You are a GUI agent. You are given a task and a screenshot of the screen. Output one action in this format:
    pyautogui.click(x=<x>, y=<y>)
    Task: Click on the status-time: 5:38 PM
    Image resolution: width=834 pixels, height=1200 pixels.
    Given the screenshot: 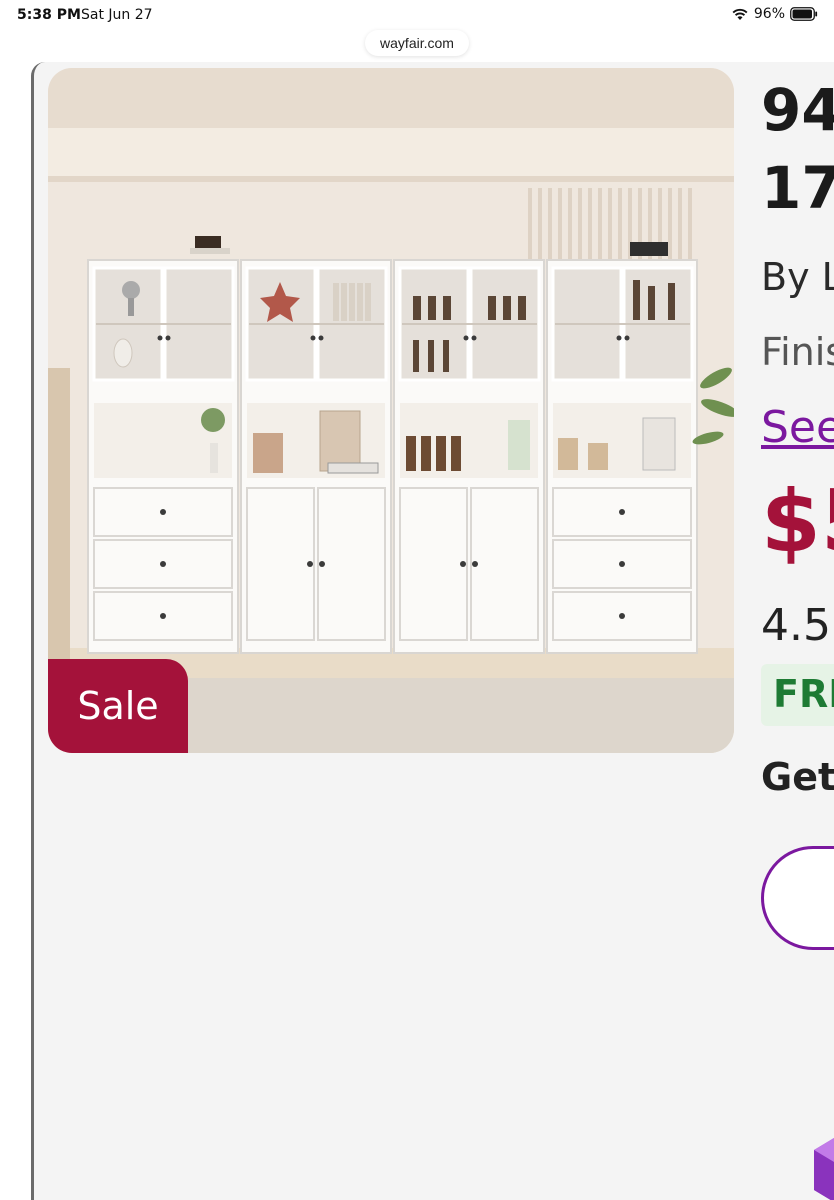 What is the action you would take?
    pyautogui.click(x=49, y=15)
    